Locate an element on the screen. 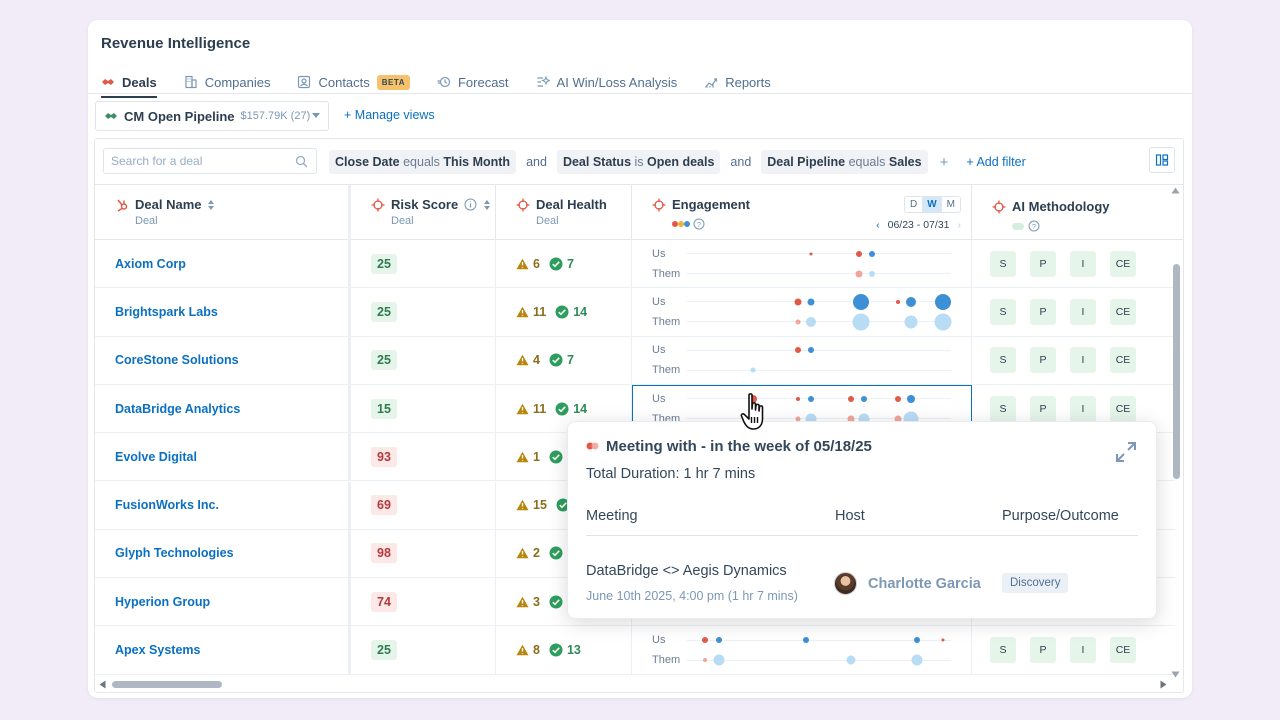  search-field is located at coordinates (210, 161).